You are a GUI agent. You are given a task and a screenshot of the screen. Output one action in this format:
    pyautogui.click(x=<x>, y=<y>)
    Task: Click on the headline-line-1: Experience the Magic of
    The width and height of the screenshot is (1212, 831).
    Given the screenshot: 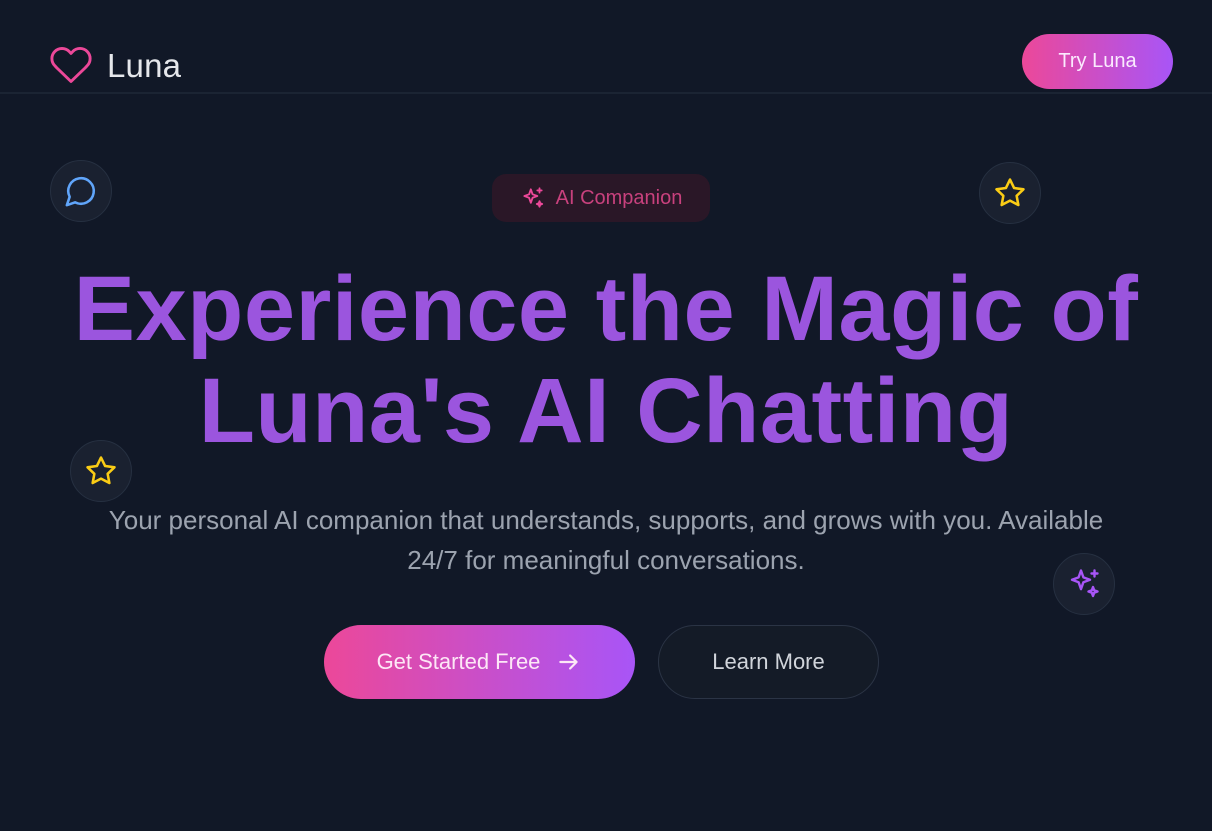 What is the action you would take?
    pyautogui.click(x=606, y=309)
    